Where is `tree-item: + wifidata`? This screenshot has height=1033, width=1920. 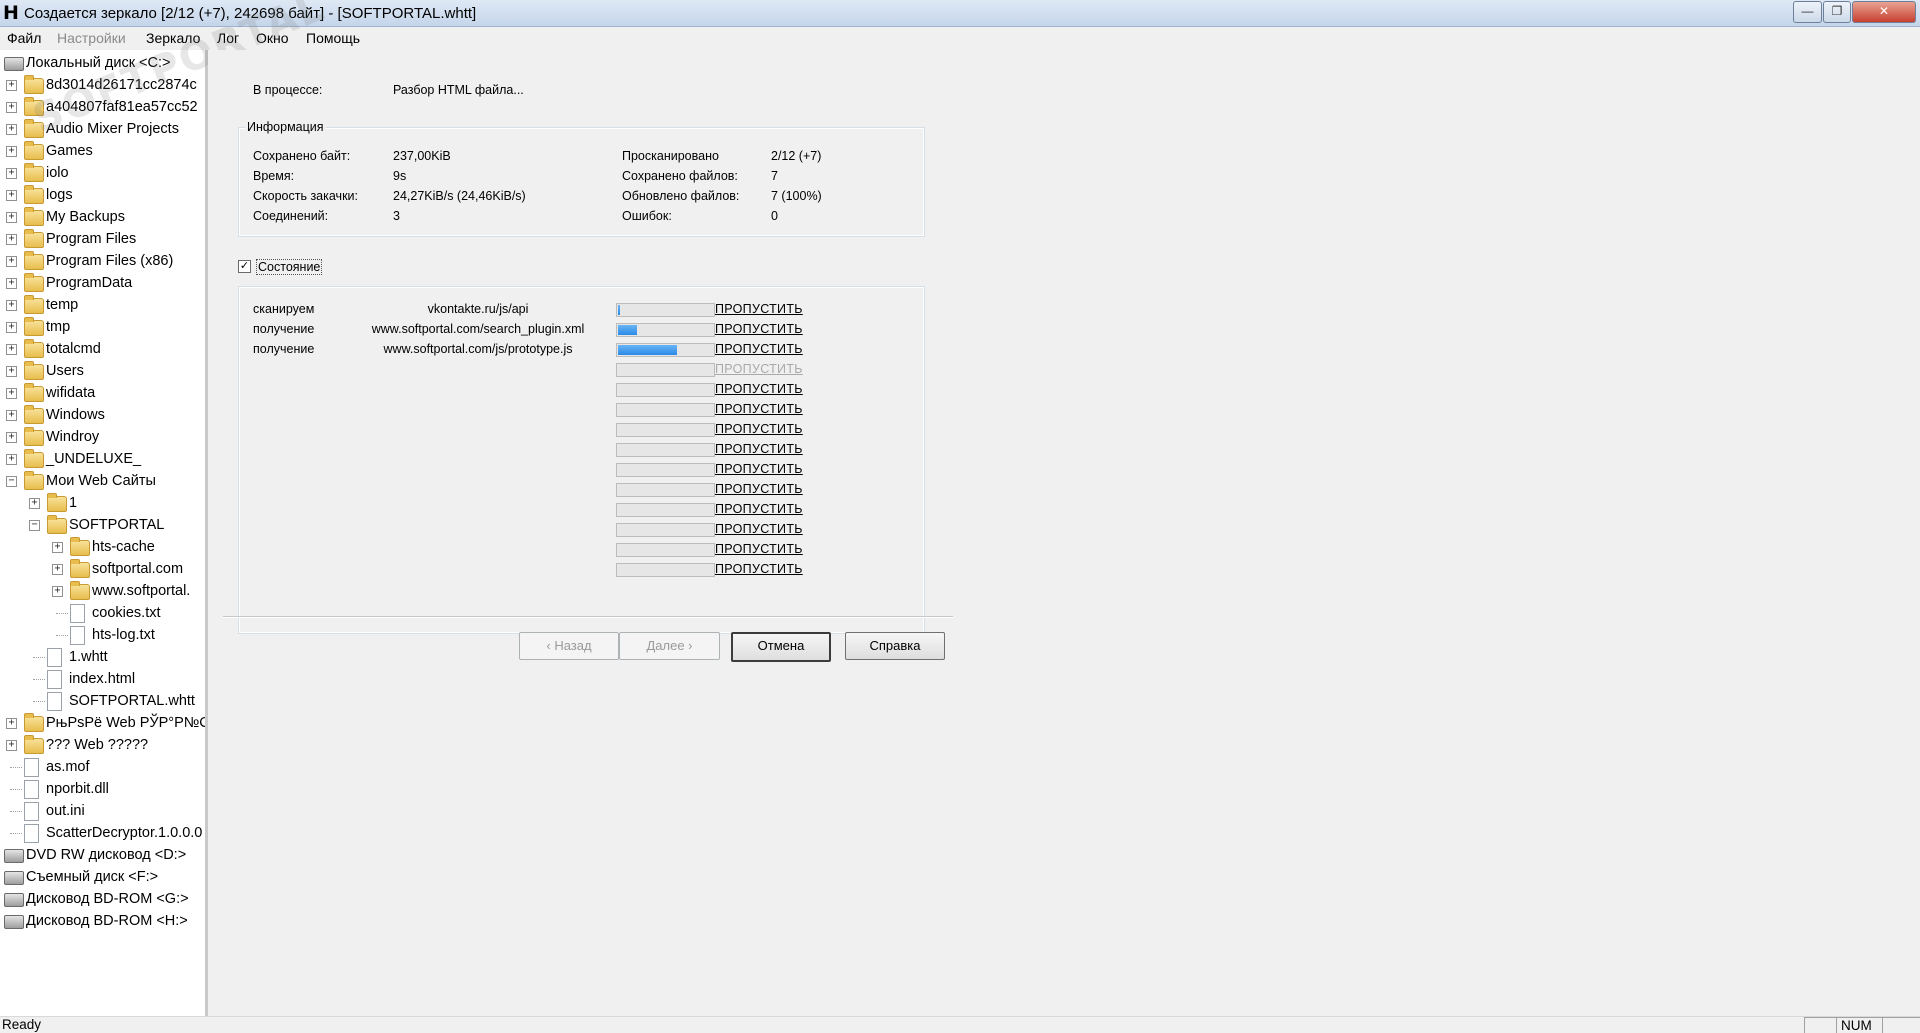 tree-item: + wifidata is located at coordinates (102, 393).